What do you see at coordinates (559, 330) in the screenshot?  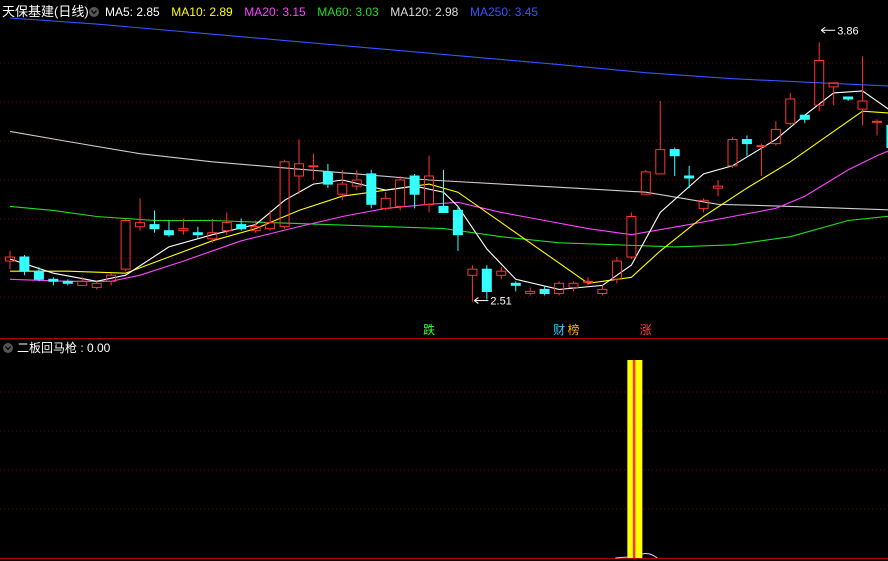 I see `event-marker: 财` at bounding box center [559, 330].